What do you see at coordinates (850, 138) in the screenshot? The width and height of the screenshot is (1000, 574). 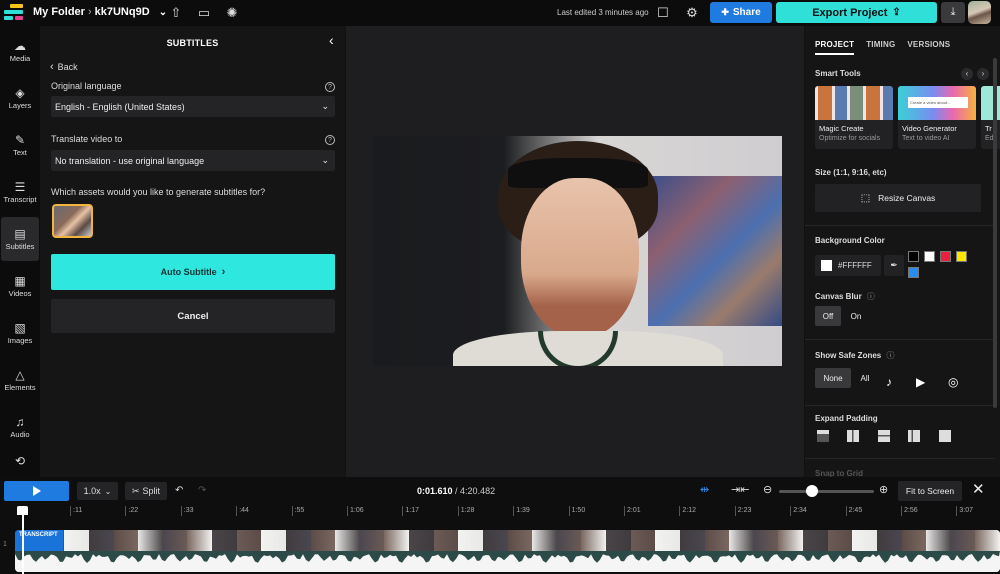 I see `tool-desc: Optimize for socials` at bounding box center [850, 138].